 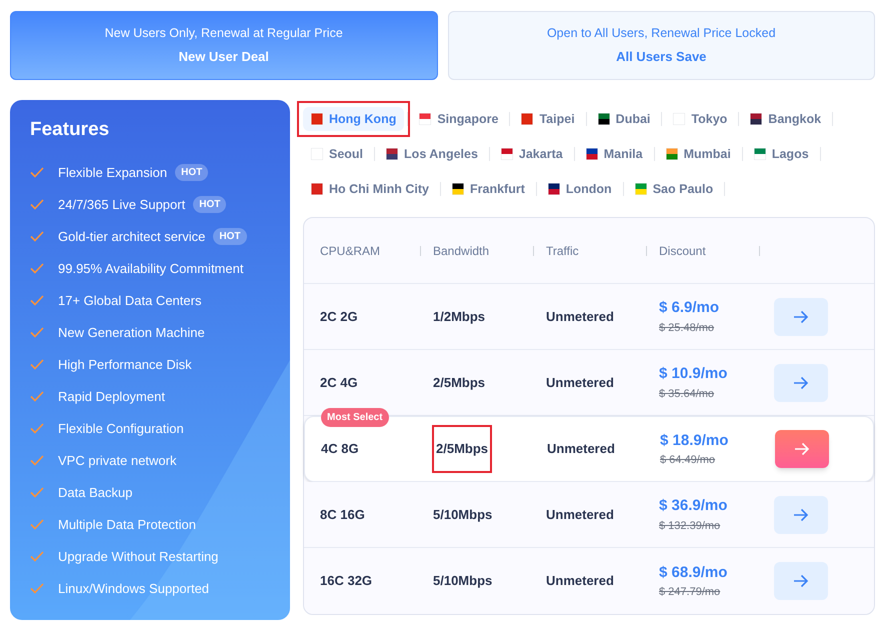 What do you see at coordinates (339, 382) in the screenshot?
I see `cpu-ram-cell: 2C 4G` at bounding box center [339, 382].